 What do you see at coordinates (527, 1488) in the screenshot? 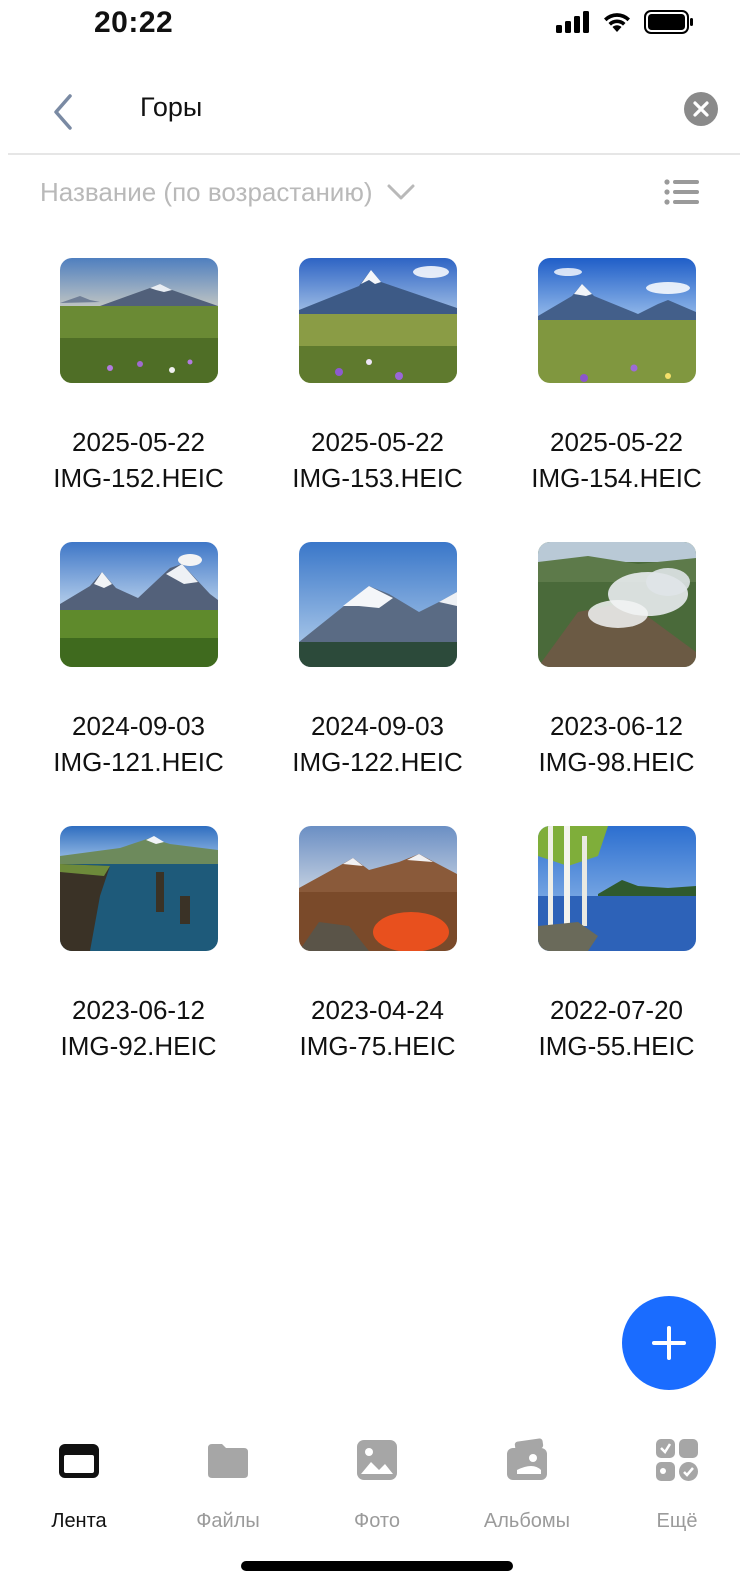
I see `tab-albums: Альбомы` at bounding box center [527, 1488].